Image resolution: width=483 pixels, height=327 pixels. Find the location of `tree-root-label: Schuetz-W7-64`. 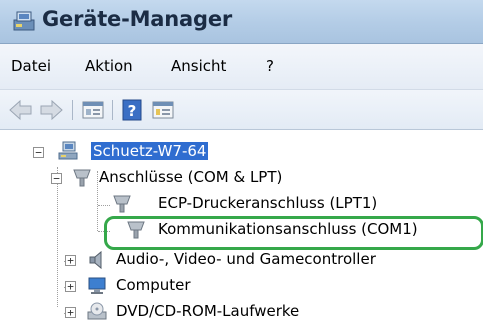

tree-root-label: Schuetz-W7-64 is located at coordinates (150, 151).